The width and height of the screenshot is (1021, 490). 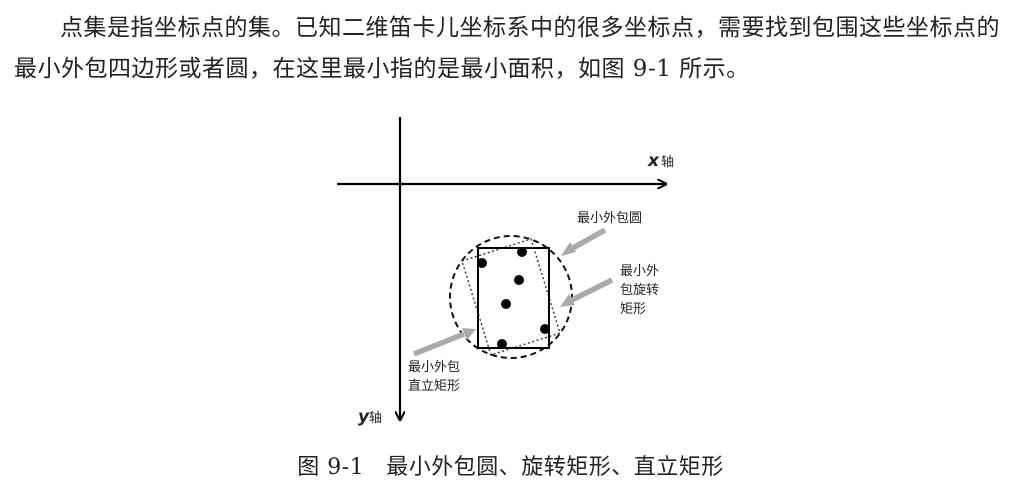 What do you see at coordinates (667, 162) in the screenshot?
I see `x-axis-suffix: 轴` at bounding box center [667, 162].